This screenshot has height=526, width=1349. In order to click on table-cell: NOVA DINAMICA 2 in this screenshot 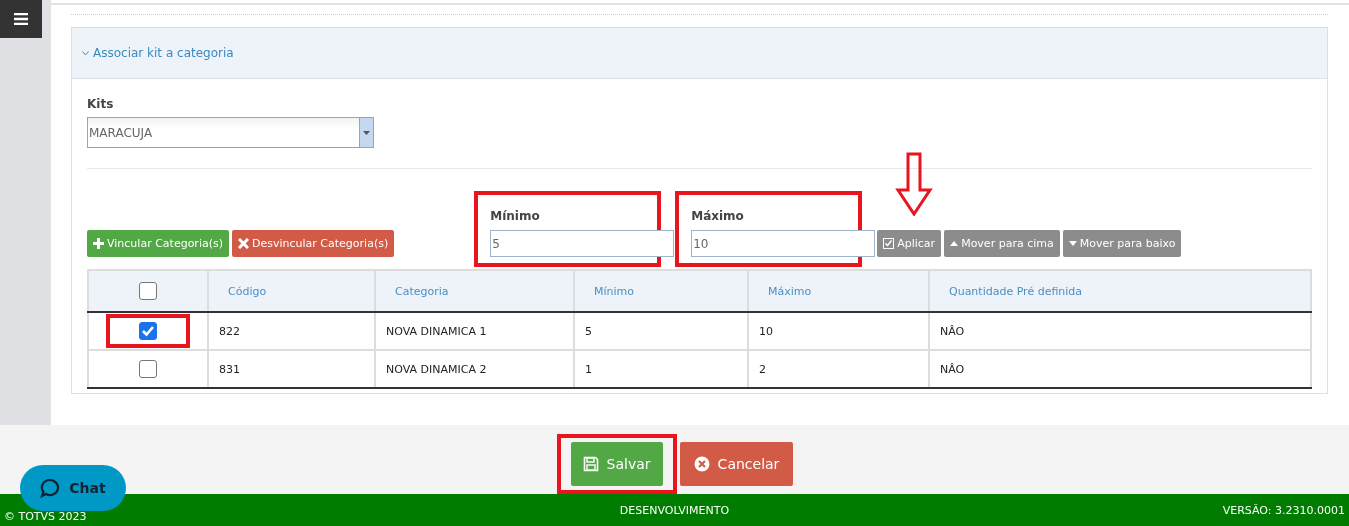, I will do `click(474, 369)`.